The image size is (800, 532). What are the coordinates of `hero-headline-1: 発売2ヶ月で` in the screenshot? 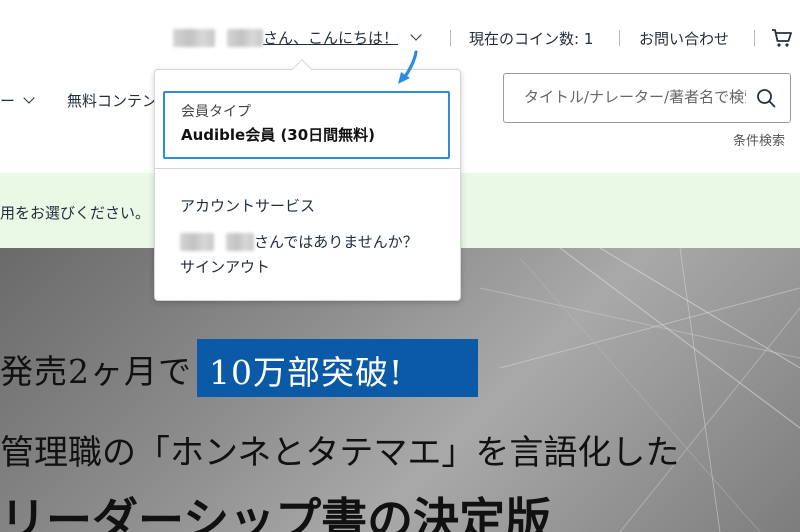 It's located at (96, 371).